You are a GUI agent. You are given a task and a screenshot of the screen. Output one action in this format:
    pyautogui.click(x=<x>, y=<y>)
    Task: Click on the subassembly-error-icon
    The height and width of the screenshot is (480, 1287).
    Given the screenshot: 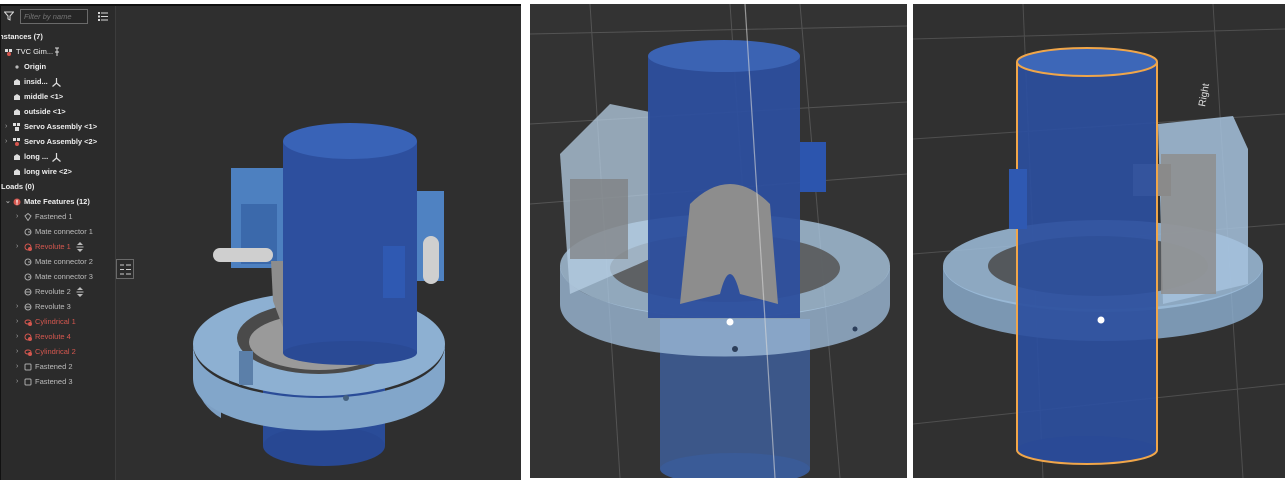 What is the action you would take?
    pyautogui.click(x=16, y=142)
    